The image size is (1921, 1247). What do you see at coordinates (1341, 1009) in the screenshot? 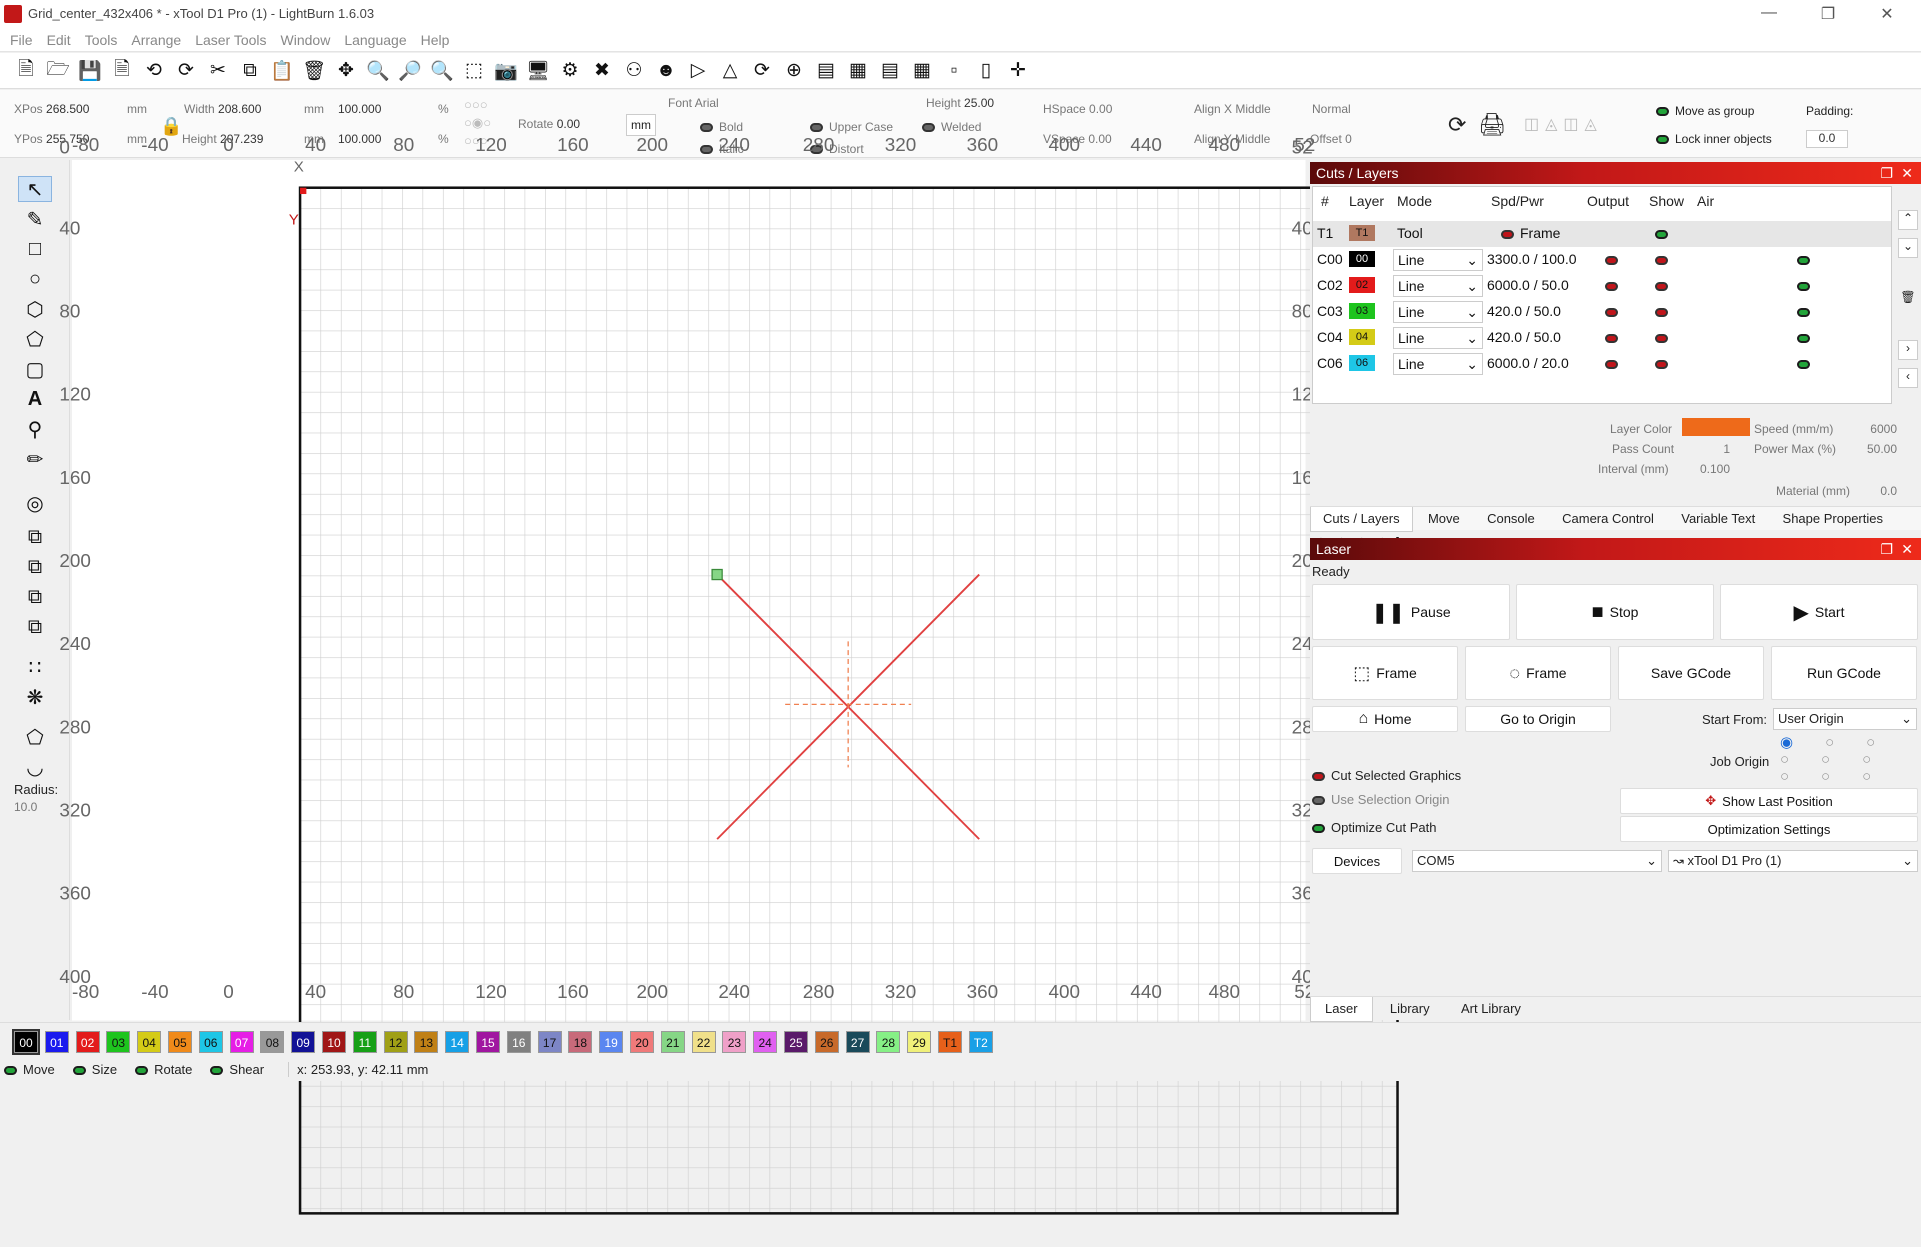
I see `tab-laser: Laser` at bounding box center [1341, 1009].